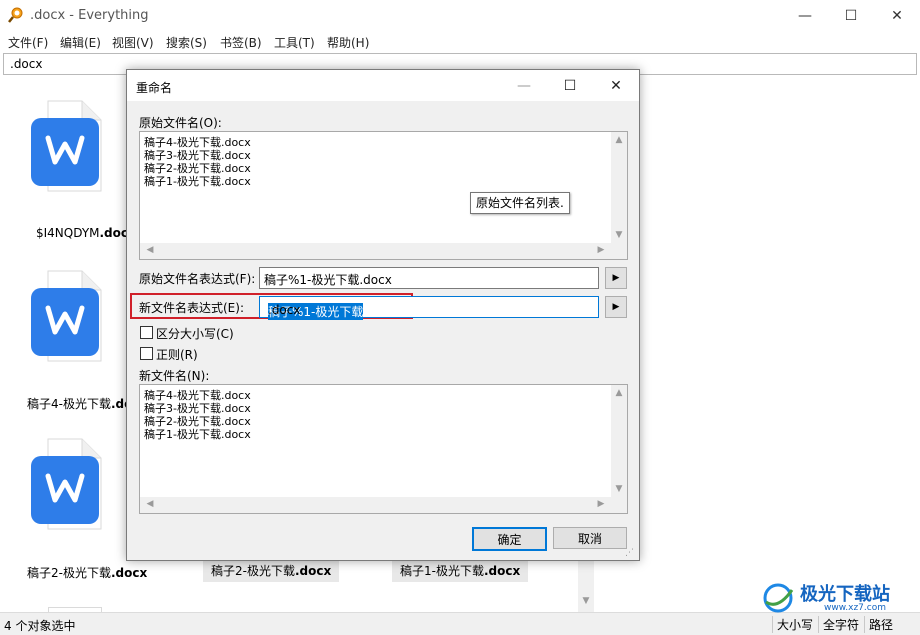 Image resolution: width=920 pixels, height=635 pixels. What do you see at coordinates (146, 353) in the screenshot?
I see `regex-checkbox` at bounding box center [146, 353].